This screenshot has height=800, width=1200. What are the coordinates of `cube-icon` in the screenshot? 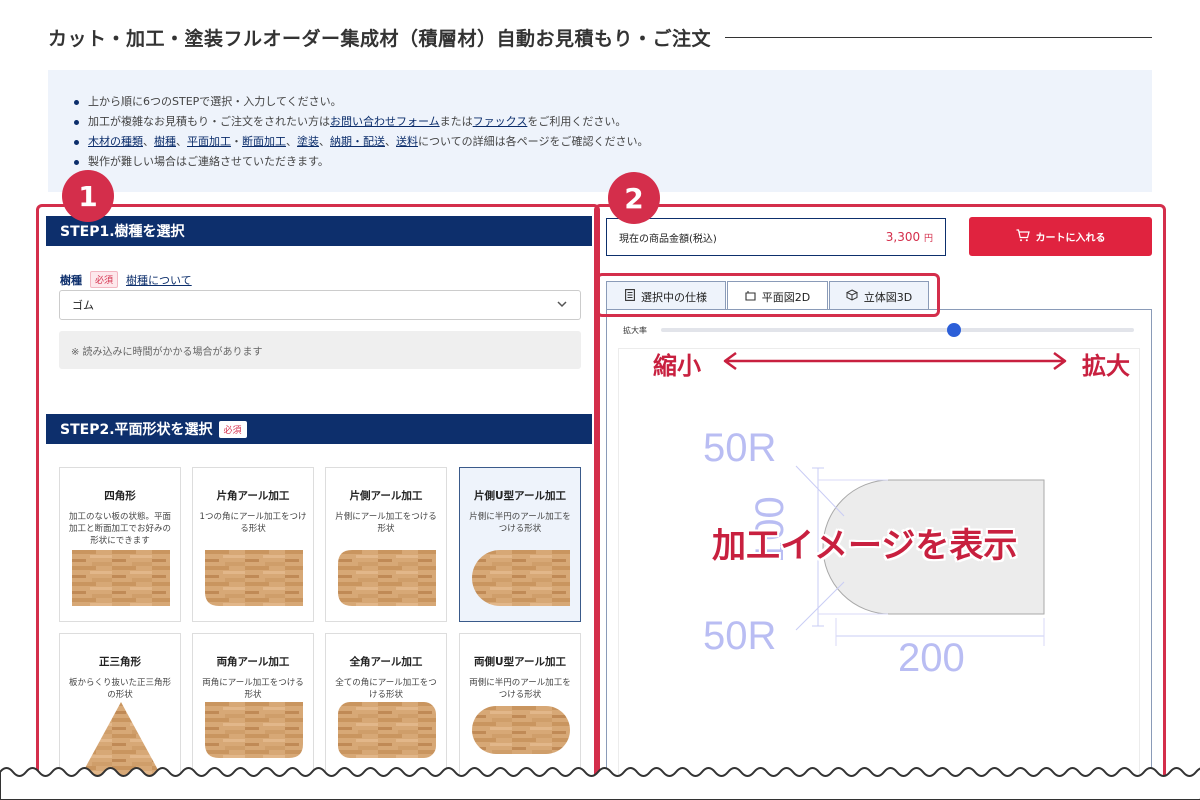 It's located at (851, 296).